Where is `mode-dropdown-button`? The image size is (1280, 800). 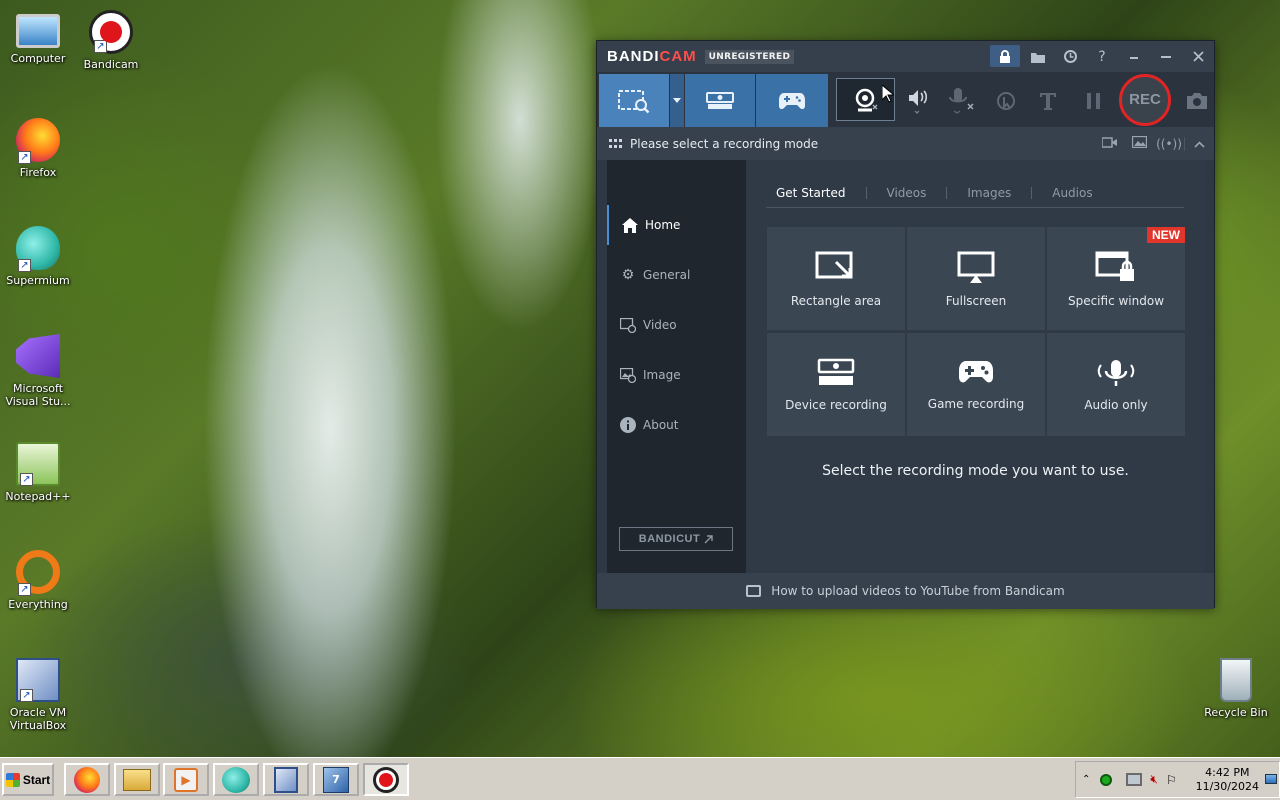 mode-dropdown-button is located at coordinates (677, 100).